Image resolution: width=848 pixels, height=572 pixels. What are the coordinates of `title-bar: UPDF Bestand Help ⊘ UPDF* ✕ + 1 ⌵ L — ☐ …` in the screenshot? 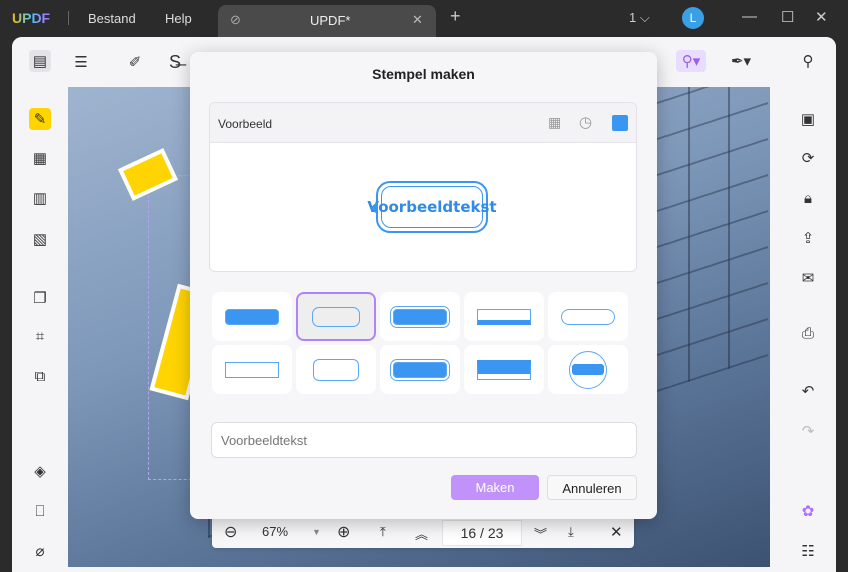 It's located at (424, 18).